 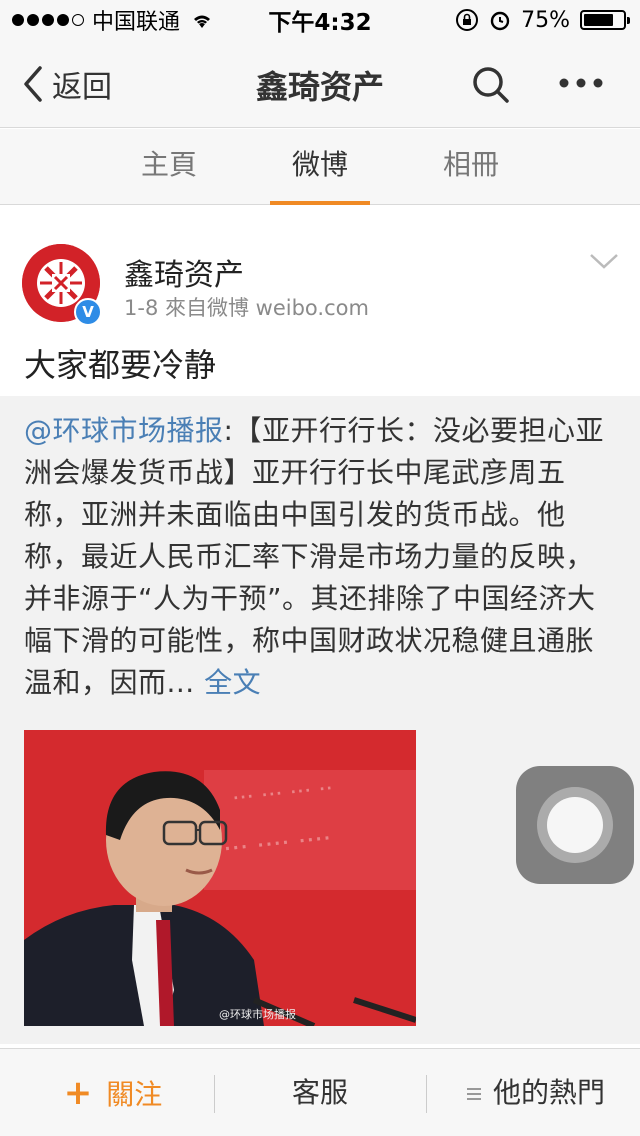 What do you see at coordinates (320, 84) in the screenshot?
I see `navigation-bar: 返回 鑫琦资产` at bounding box center [320, 84].